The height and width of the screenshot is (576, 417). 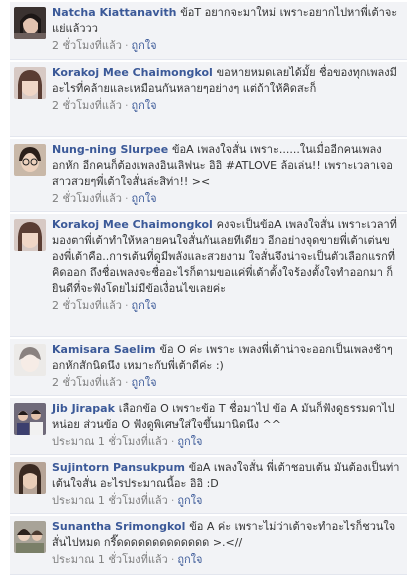 What do you see at coordinates (116, 12) in the screenshot?
I see `comment-author-link: Natcha Kiattanavith` at bounding box center [116, 12].